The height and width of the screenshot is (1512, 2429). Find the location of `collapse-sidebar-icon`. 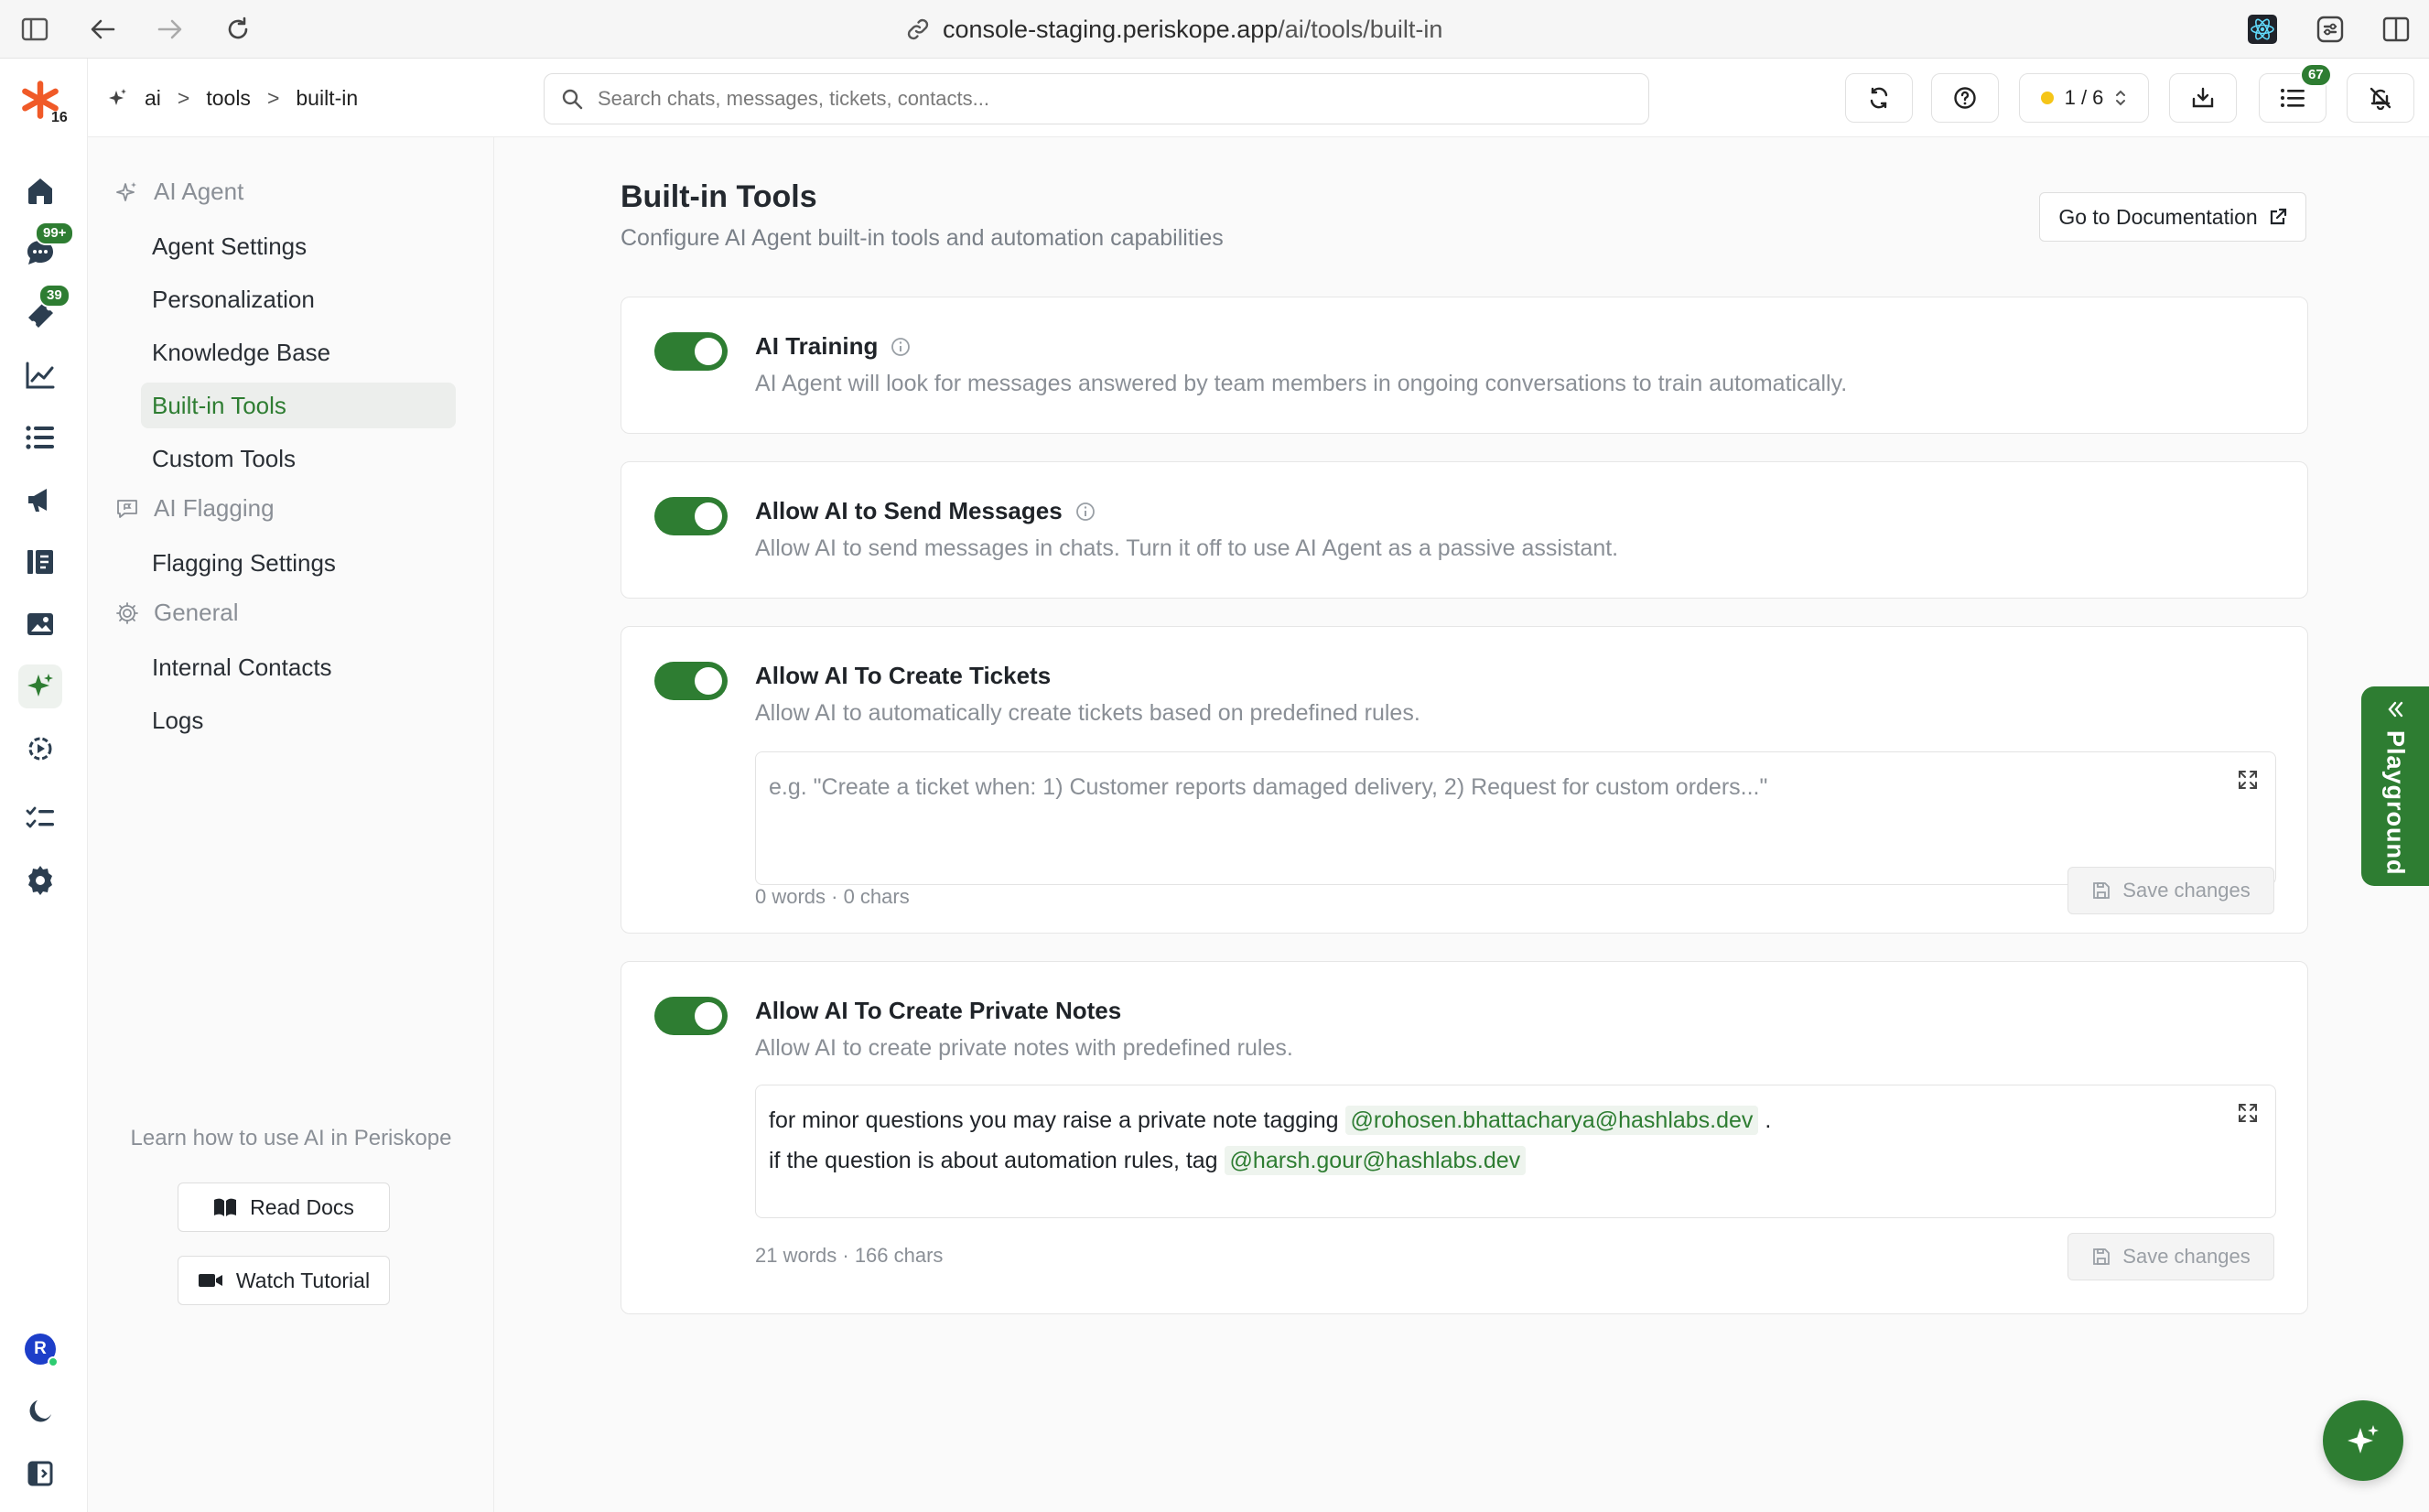

collapse-sidebar-icon is located at coordinates (40, 1474).